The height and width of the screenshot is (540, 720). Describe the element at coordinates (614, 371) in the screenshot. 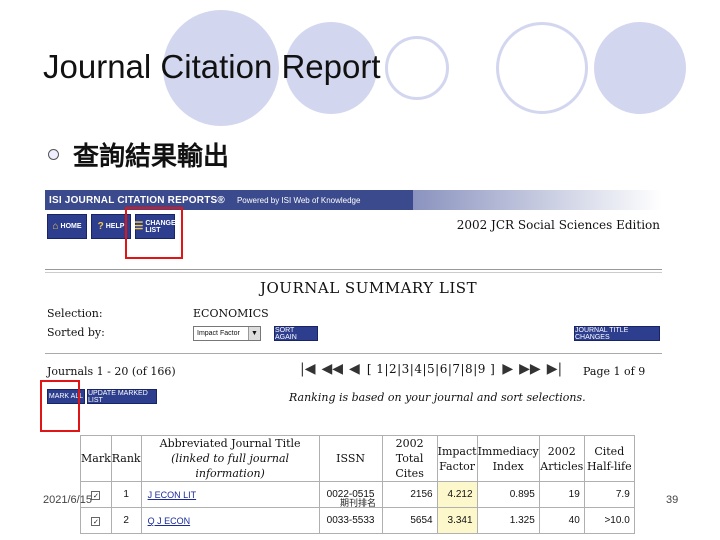

I see `page-of: Page 1 of 9` at that location.